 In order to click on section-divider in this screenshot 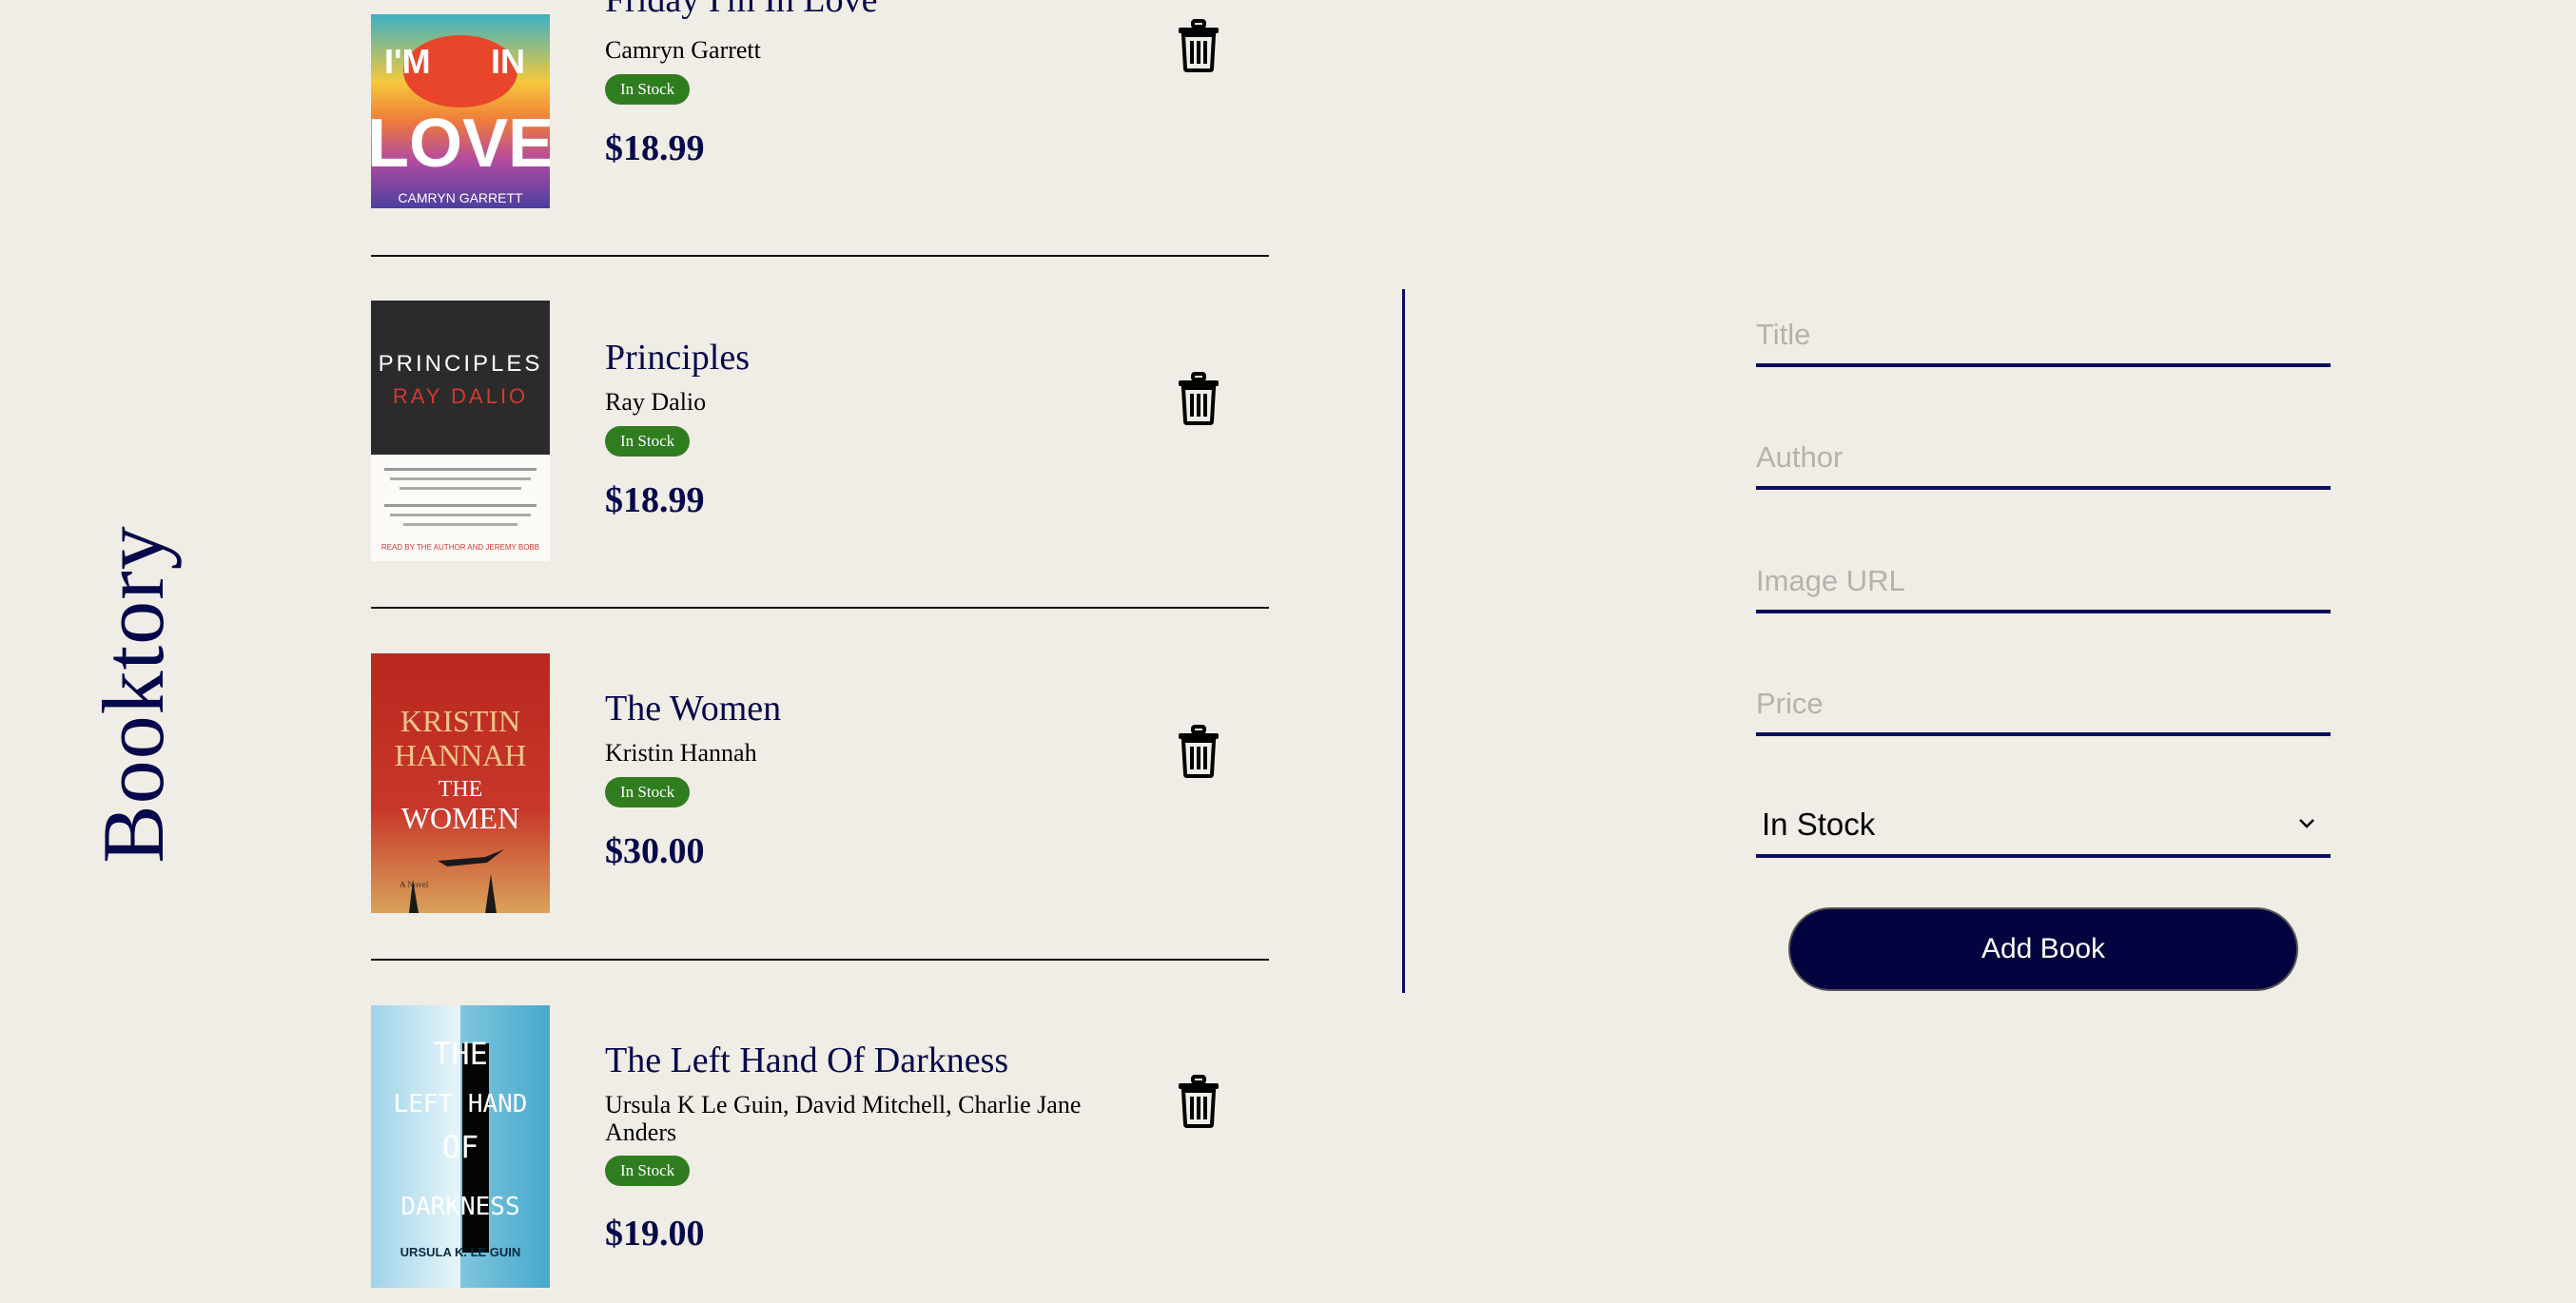, I will do `click(1404, 641)`.